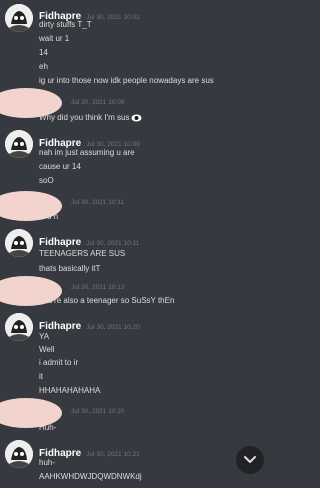 The height and width of the screenshot is (488, 320). Describe the element at coordinates (70, 268) in the screenshot. I see `message-line: thats basically itT` at that location.